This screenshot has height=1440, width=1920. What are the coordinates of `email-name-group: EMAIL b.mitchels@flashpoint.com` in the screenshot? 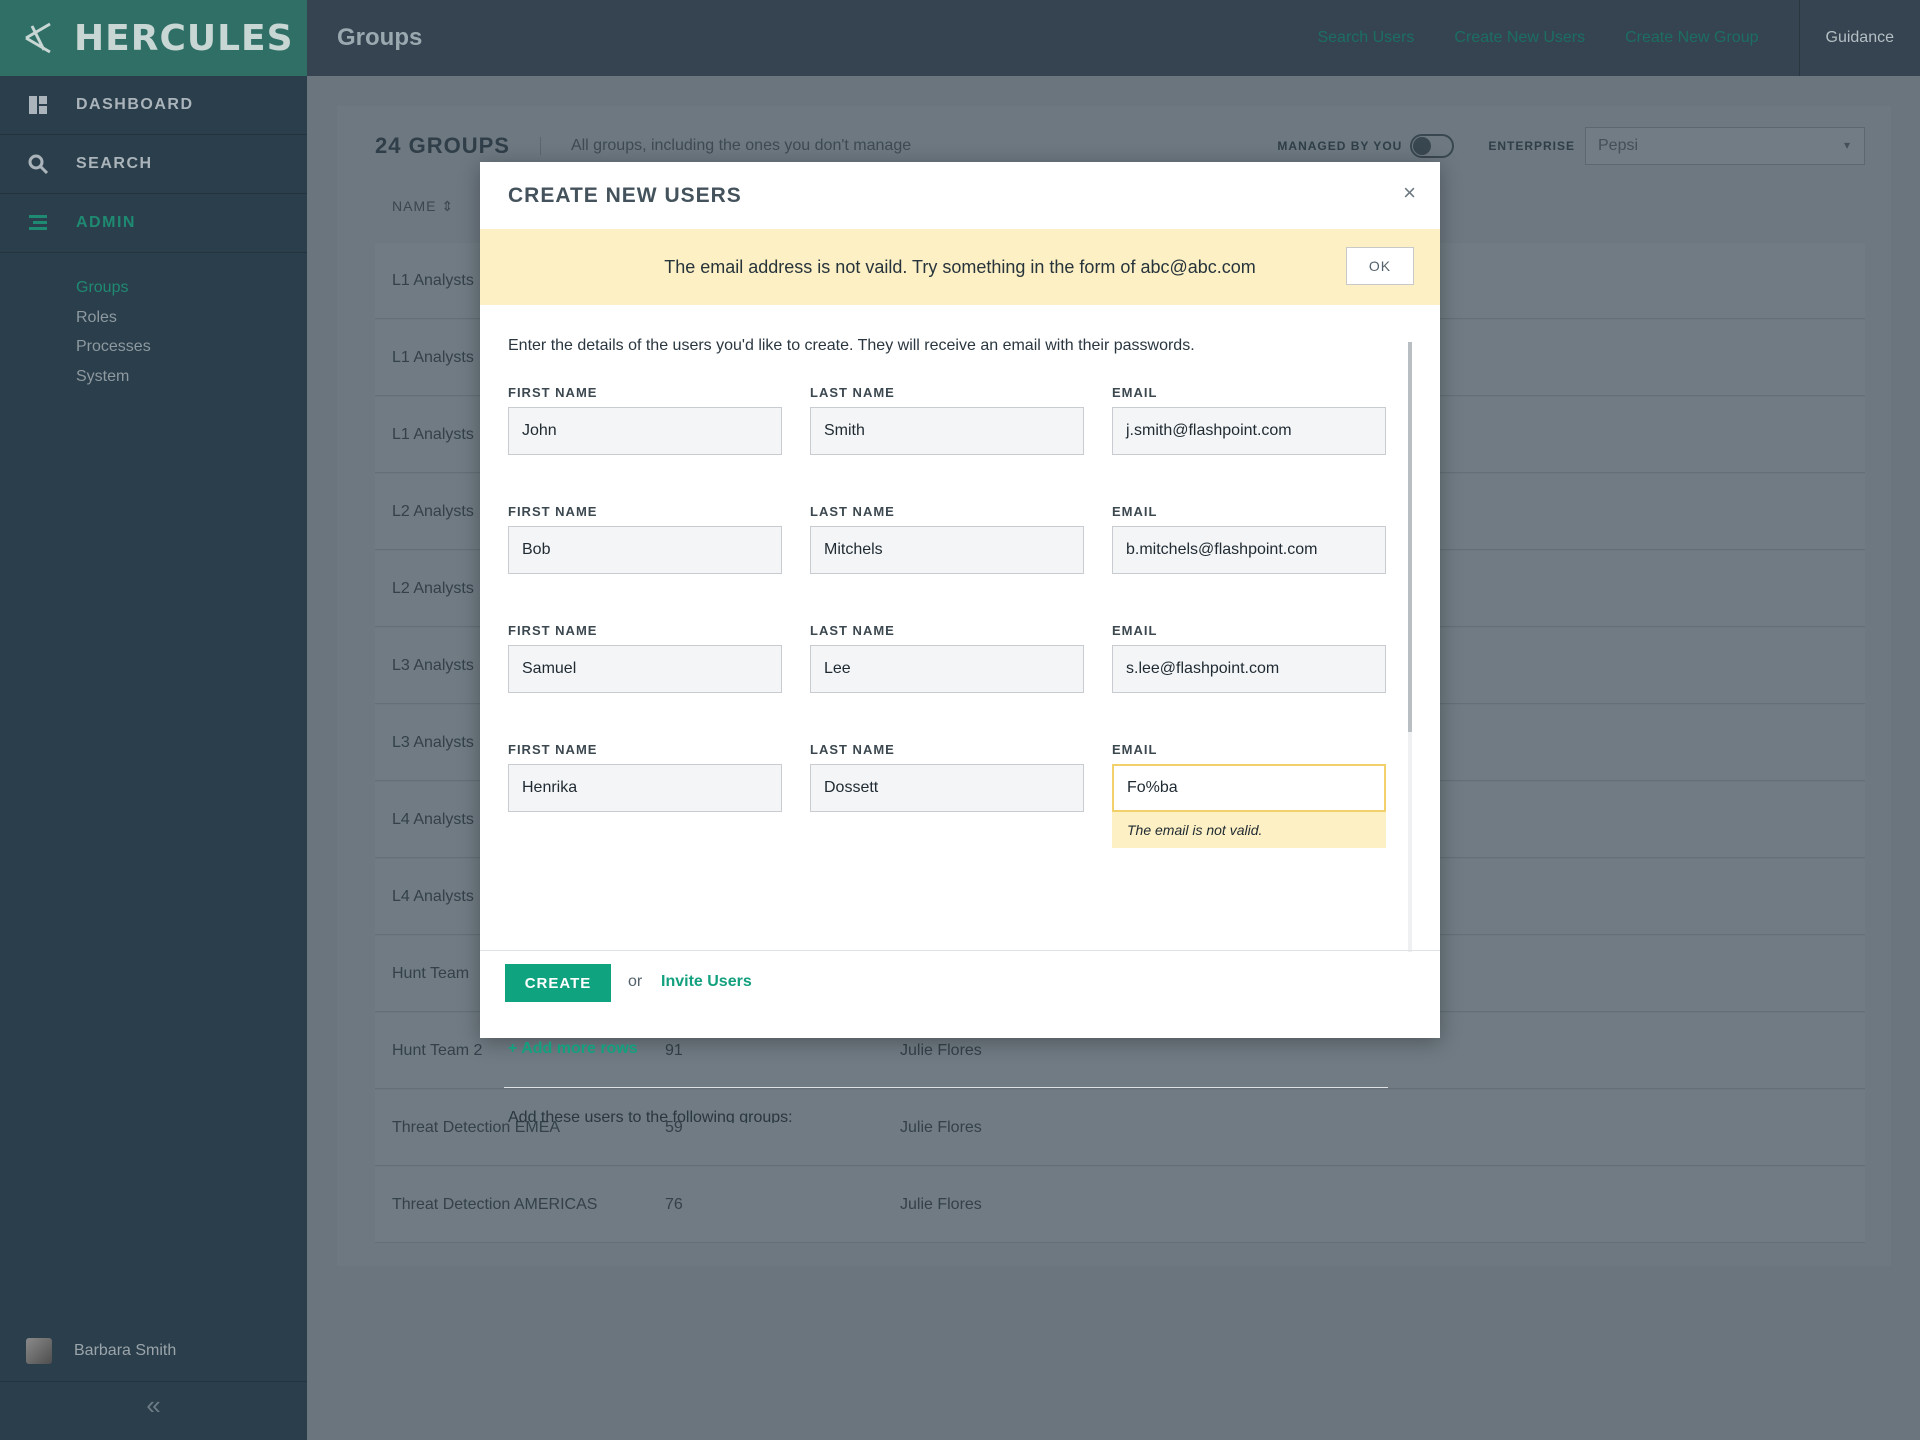 It's located at (1249, 539).